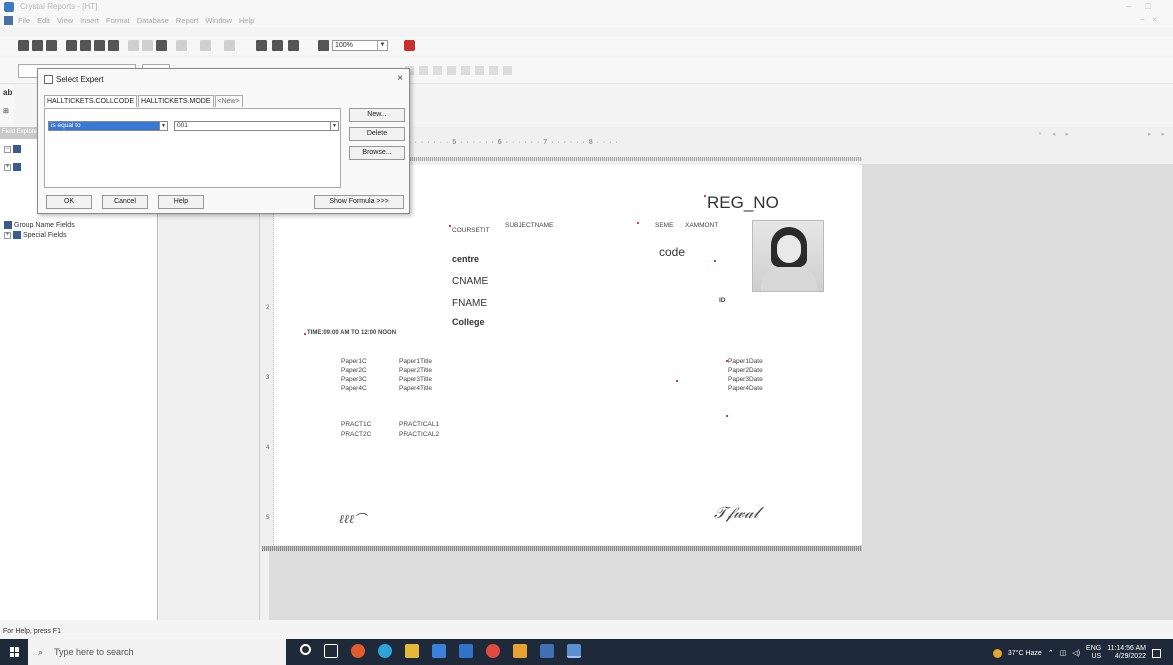  What do you see at coordinates (91, 101) in the screenshot?
I see `tab-collcode: HALLTICKETS.COLLCODE` at bounding box center [91, 101].